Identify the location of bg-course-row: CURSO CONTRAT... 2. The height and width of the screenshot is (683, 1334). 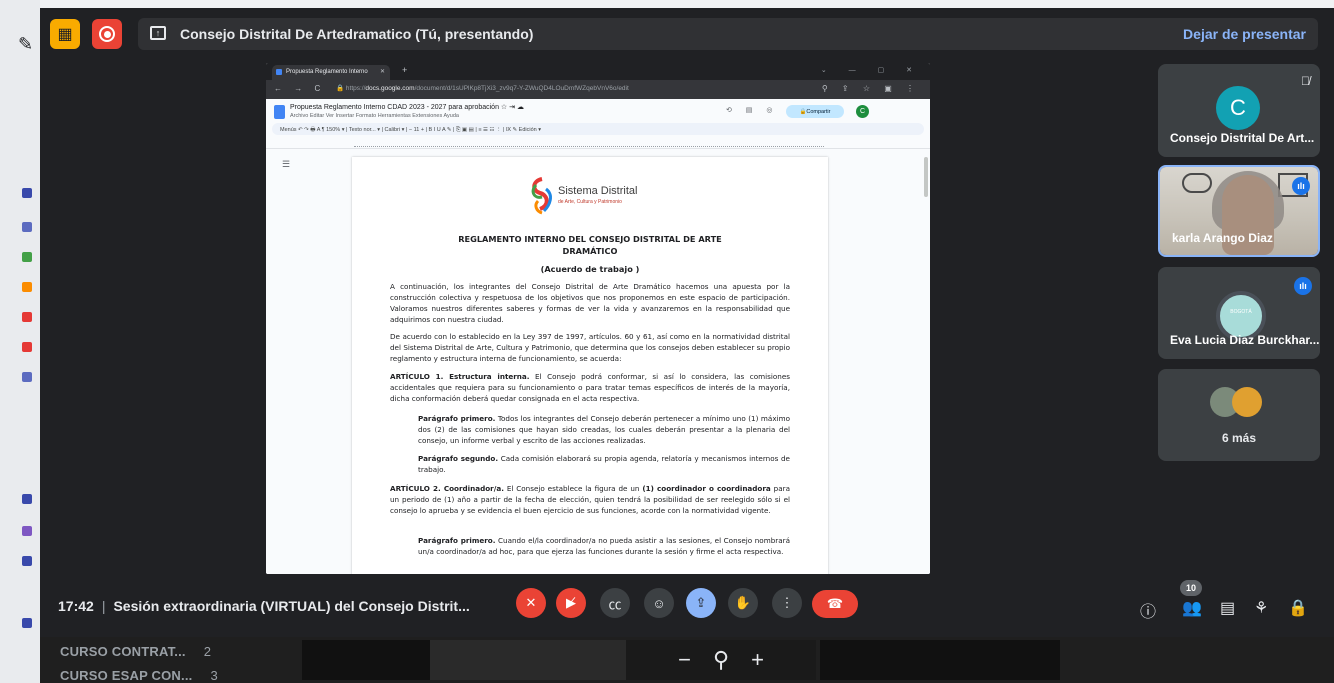
(135, 651).